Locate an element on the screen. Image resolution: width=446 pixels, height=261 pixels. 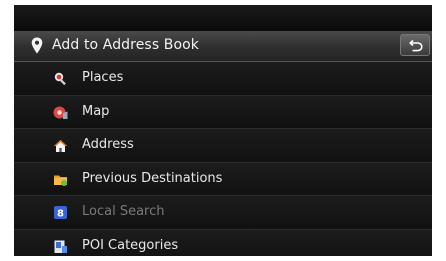
menu-item-local-search: 8 Local Search is located at coordinates (223, 213).